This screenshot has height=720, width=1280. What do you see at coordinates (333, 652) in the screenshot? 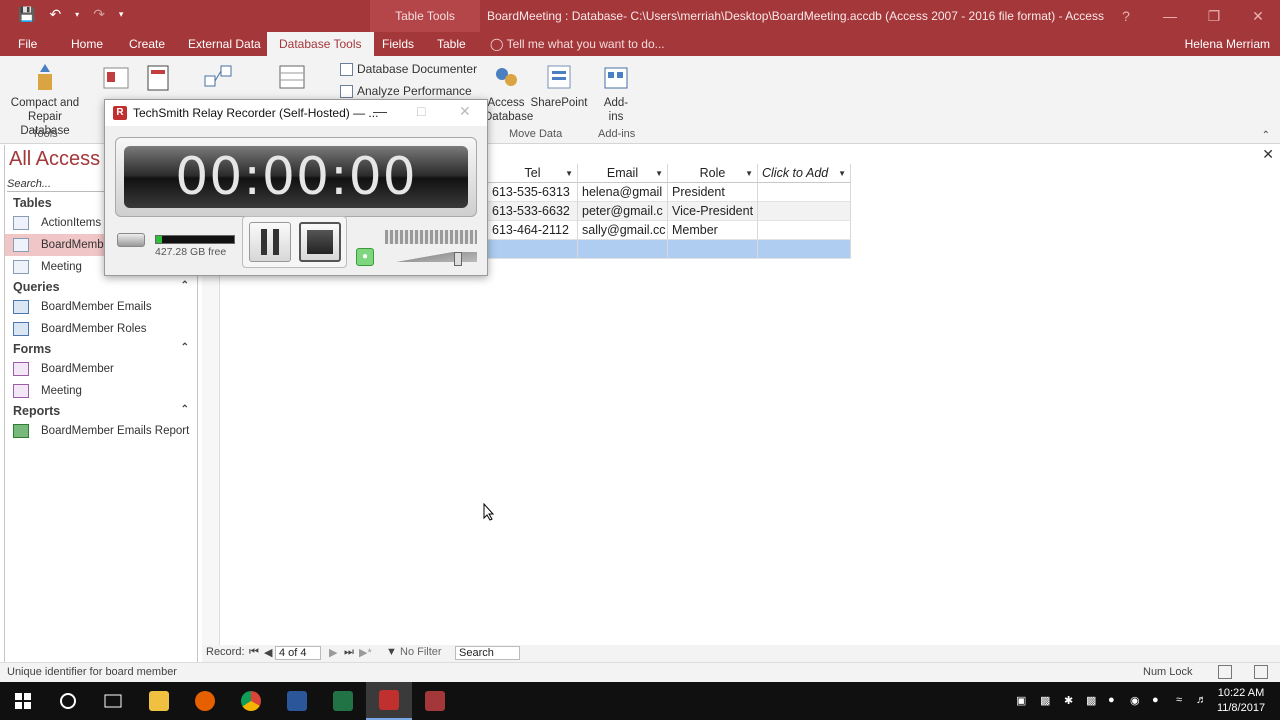
I see `next-record-icon: ▶` at bounding box center [333, 652].